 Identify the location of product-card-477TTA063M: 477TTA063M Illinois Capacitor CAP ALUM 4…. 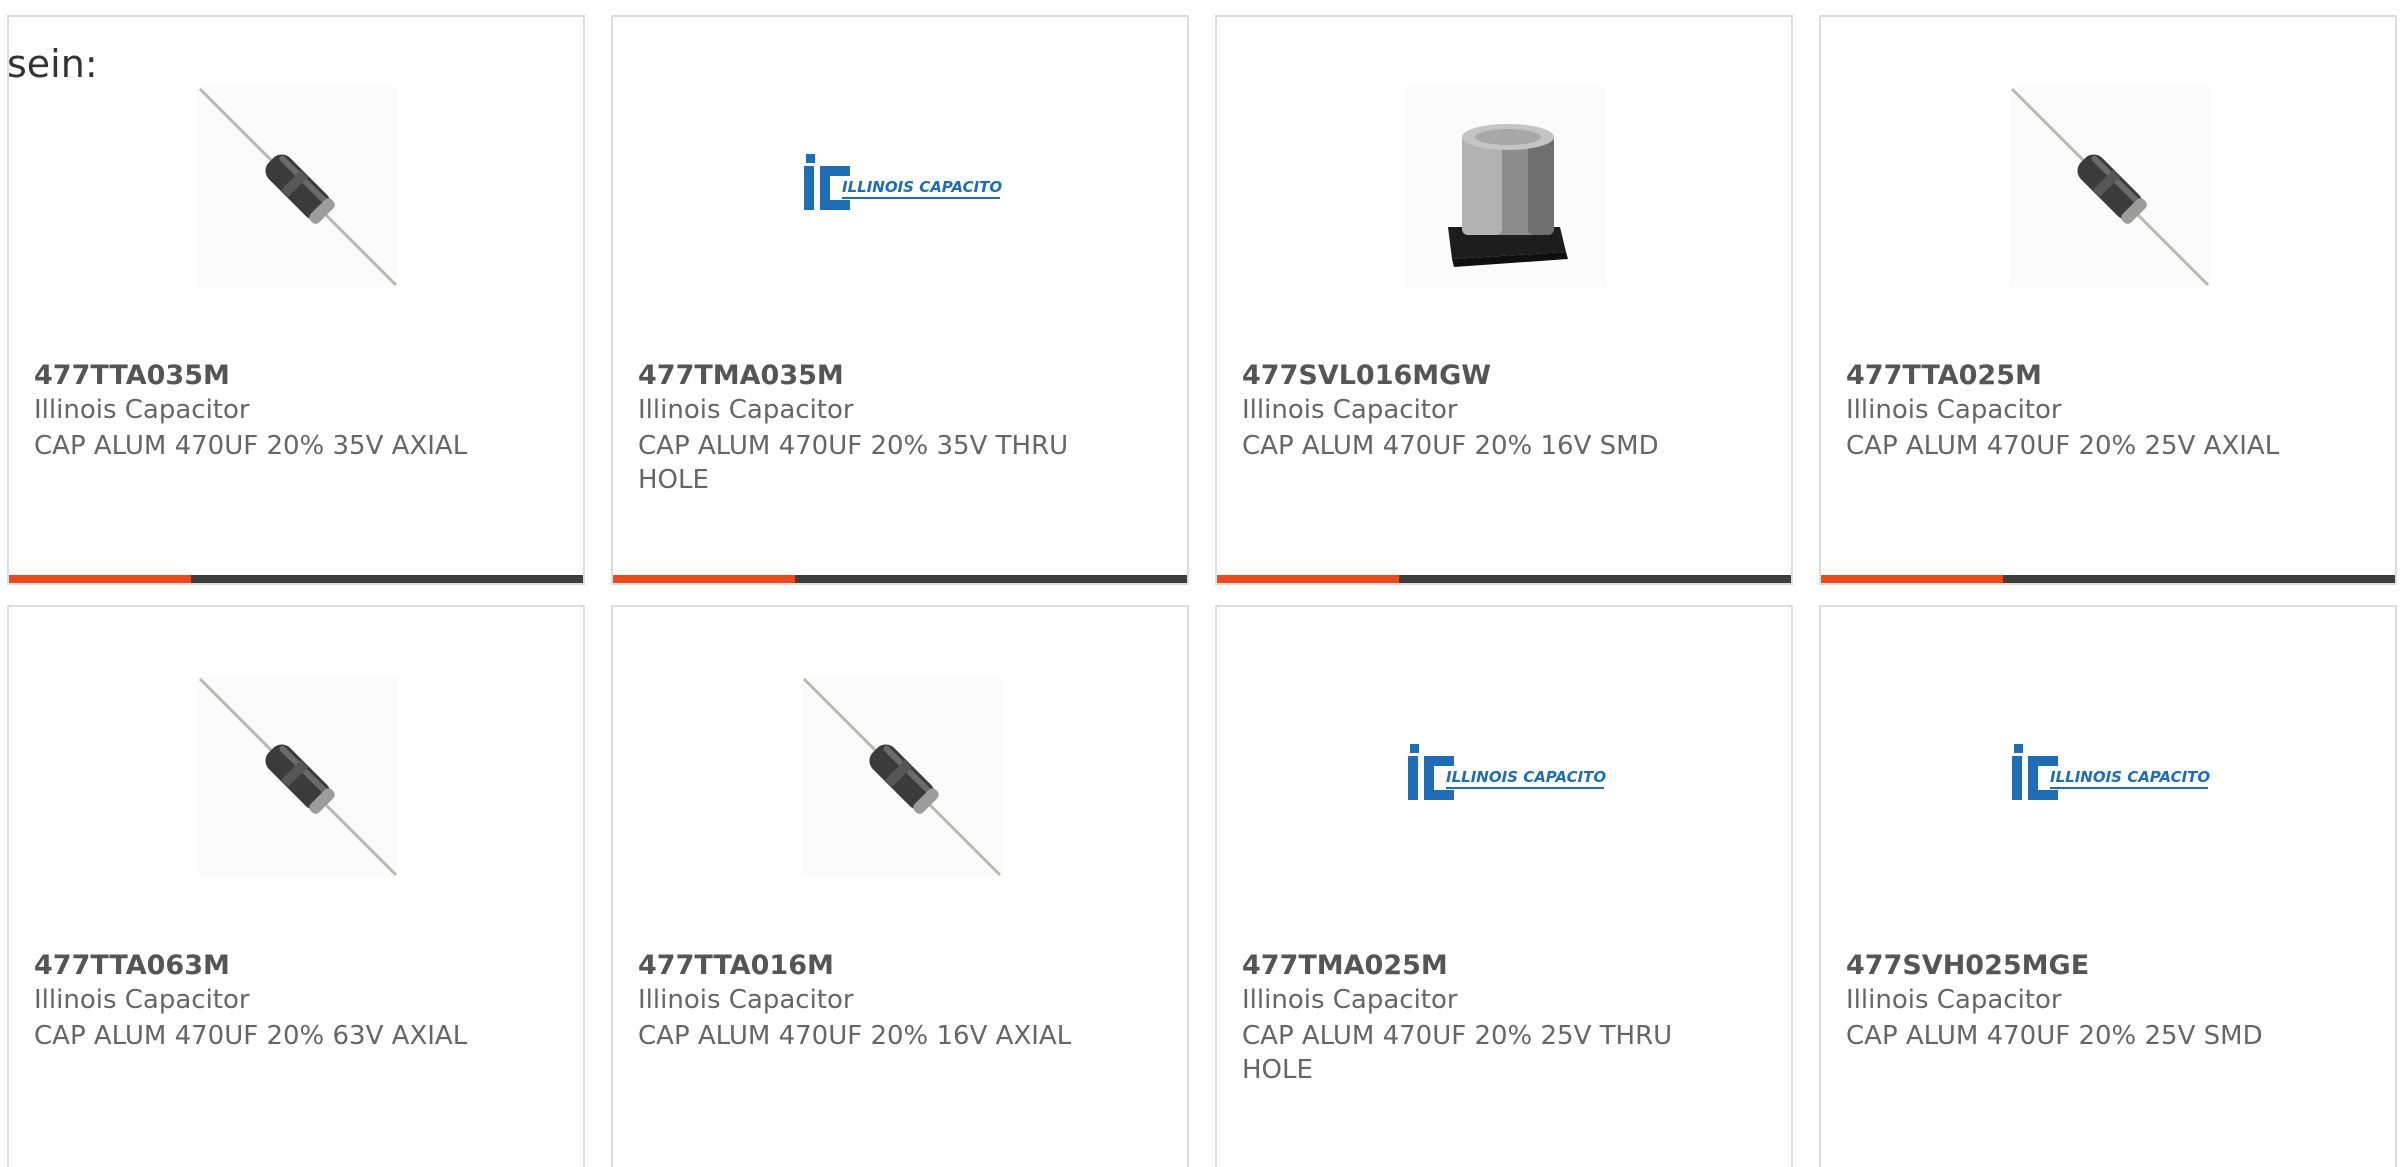
(296, 886).